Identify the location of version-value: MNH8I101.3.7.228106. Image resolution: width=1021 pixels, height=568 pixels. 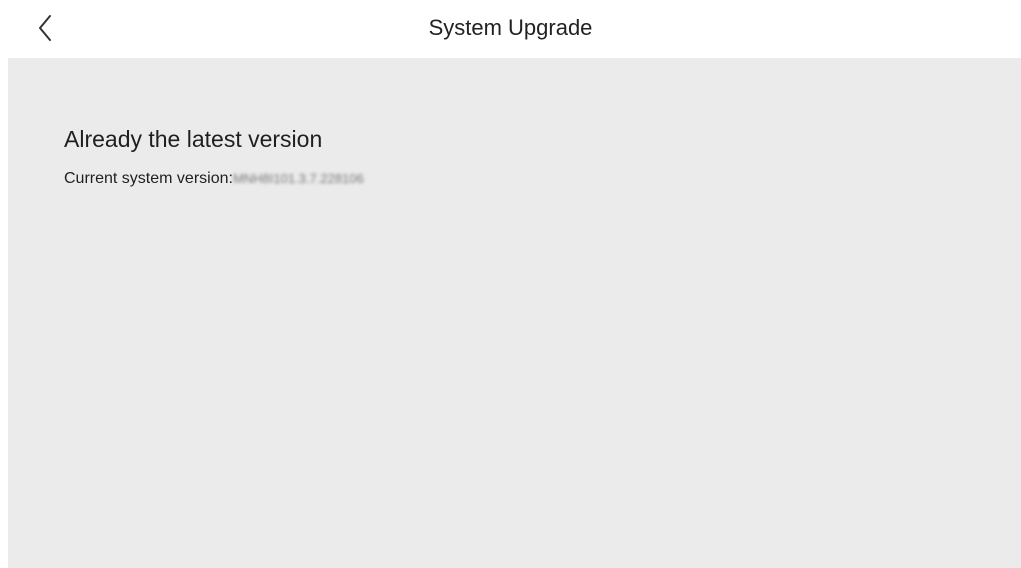
(298, 178).